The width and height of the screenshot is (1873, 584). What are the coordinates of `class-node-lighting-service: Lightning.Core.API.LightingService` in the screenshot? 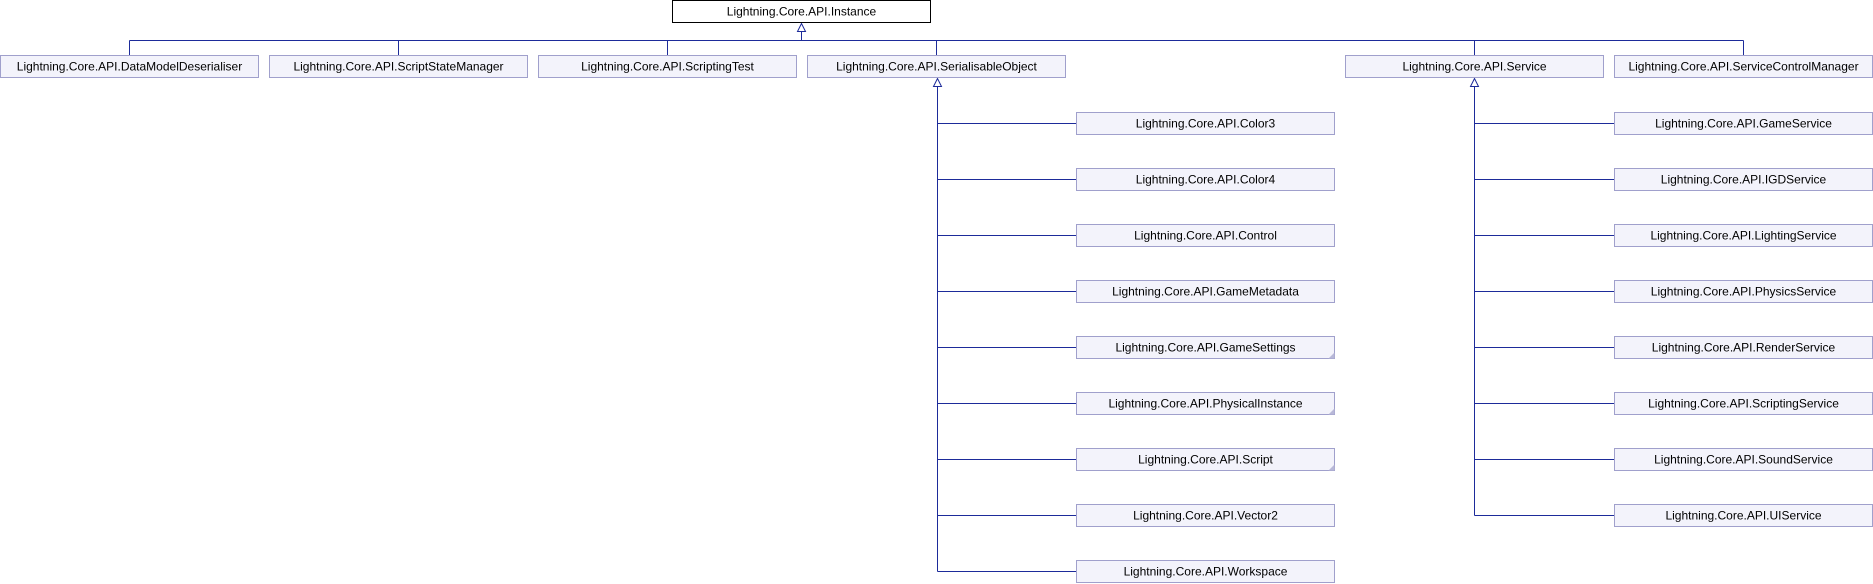 It's located at (1743, 235).